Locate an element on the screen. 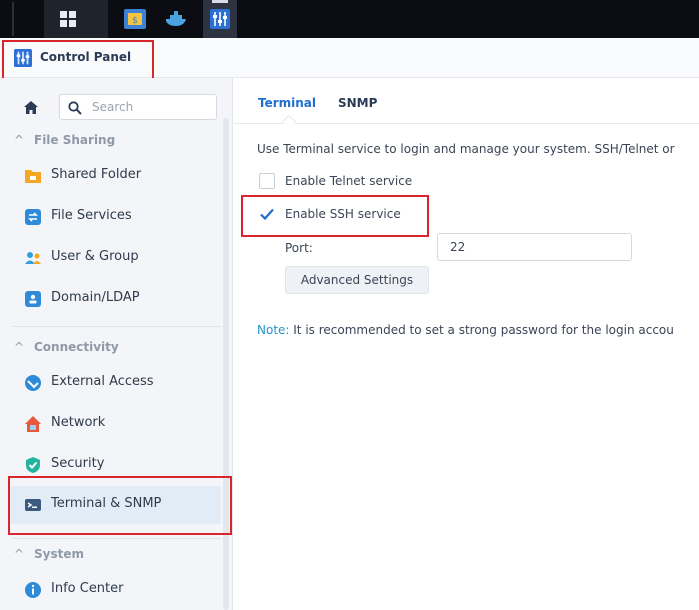 The height and width of the screenshot is (610, 699). sidebar-item-label: External Access is located at coordinates (102, 381).